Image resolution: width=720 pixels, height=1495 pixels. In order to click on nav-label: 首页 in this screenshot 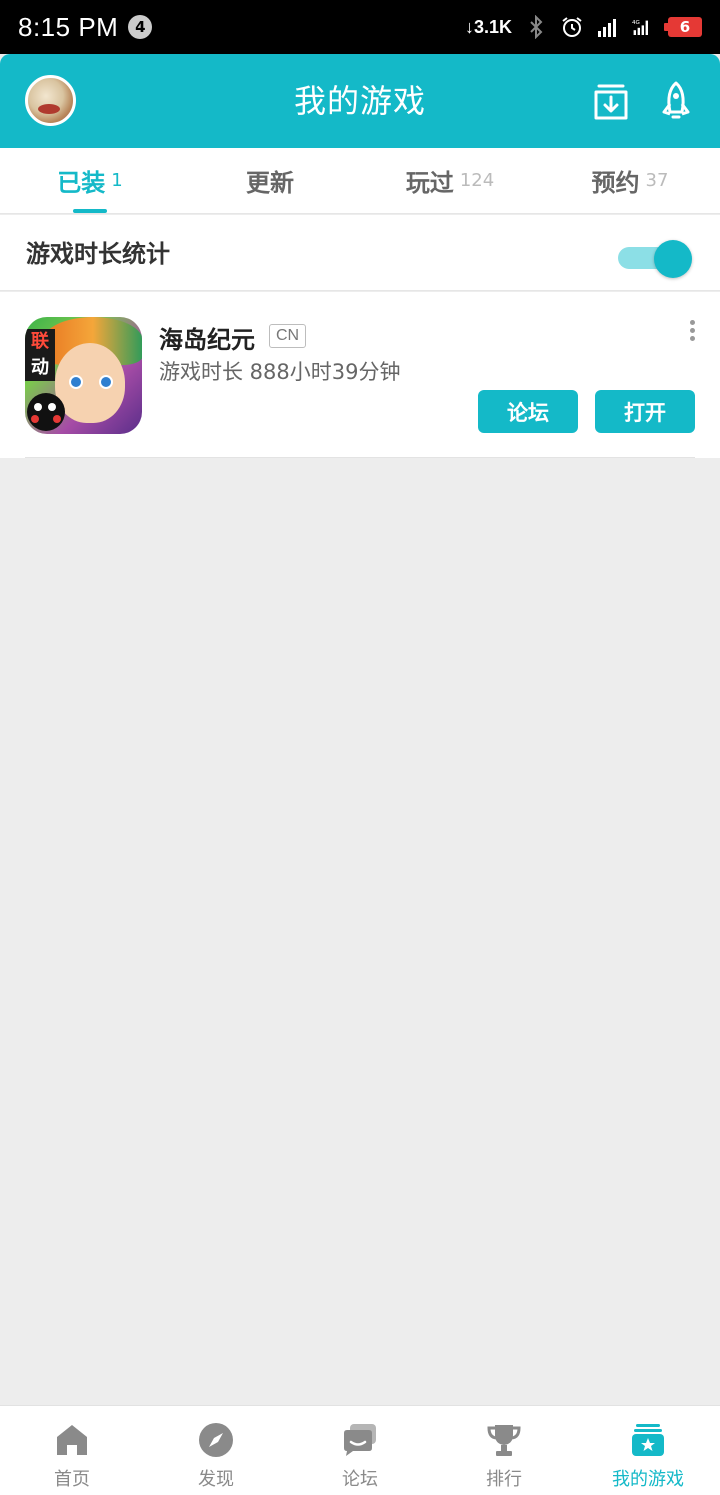, I will do `click(72, 1479)`.